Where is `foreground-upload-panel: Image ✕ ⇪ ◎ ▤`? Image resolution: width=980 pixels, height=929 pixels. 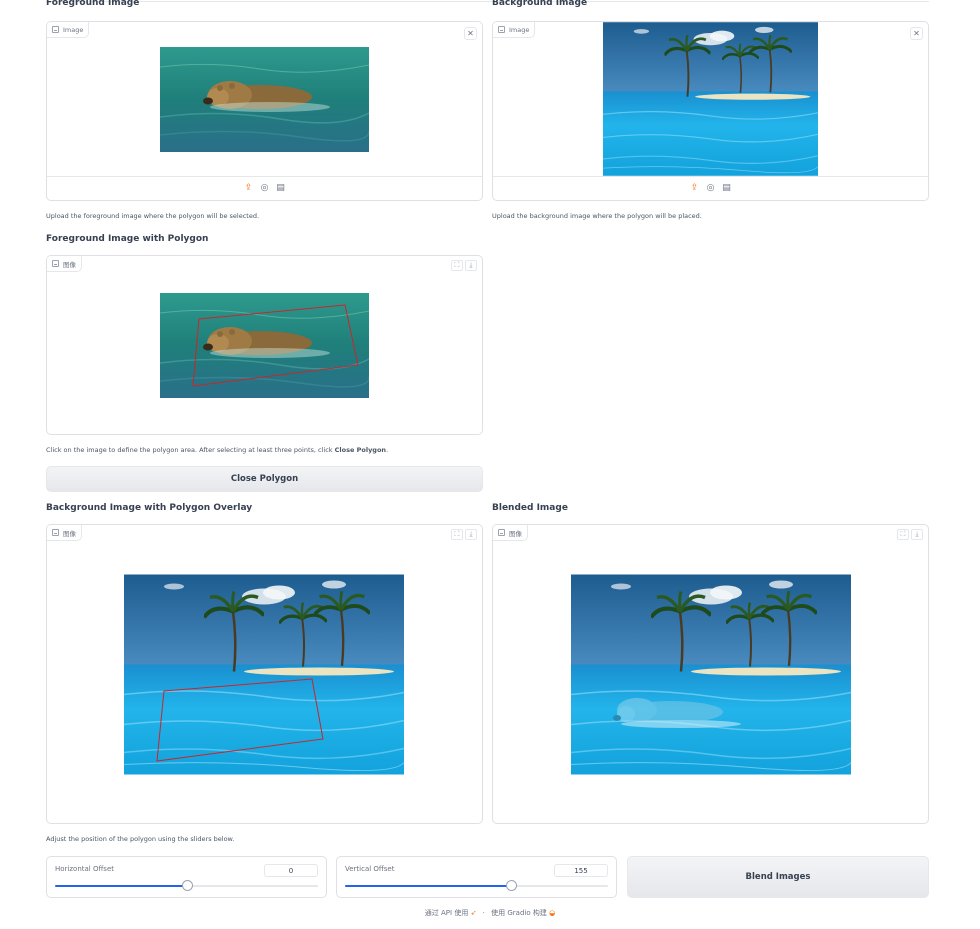
foreground-upload-panel: Image ✕ ⇪ ◎ ▤ is located at coordinates (264, 111).